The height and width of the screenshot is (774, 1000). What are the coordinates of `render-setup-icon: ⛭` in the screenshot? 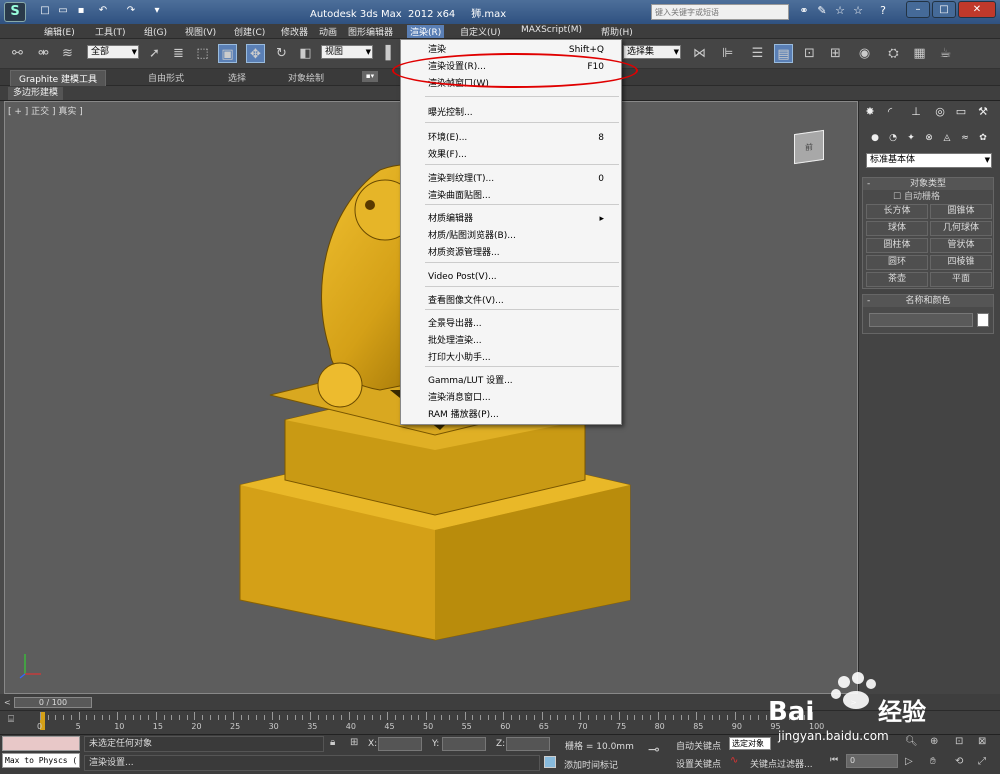 It's located at (893, 53).